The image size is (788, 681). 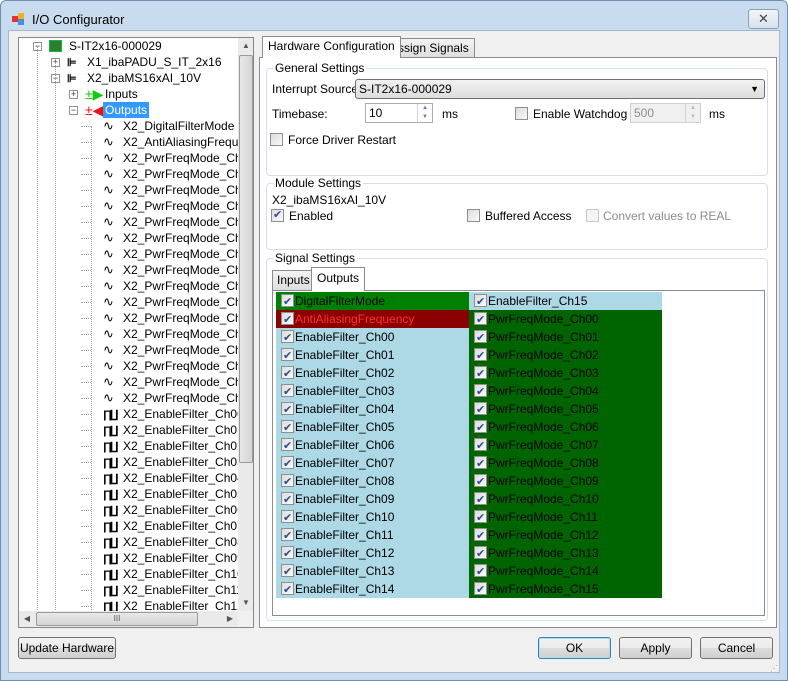 I want to click on timebase-stepper: 10 ▲ ▼, so click(x=399, y=113).